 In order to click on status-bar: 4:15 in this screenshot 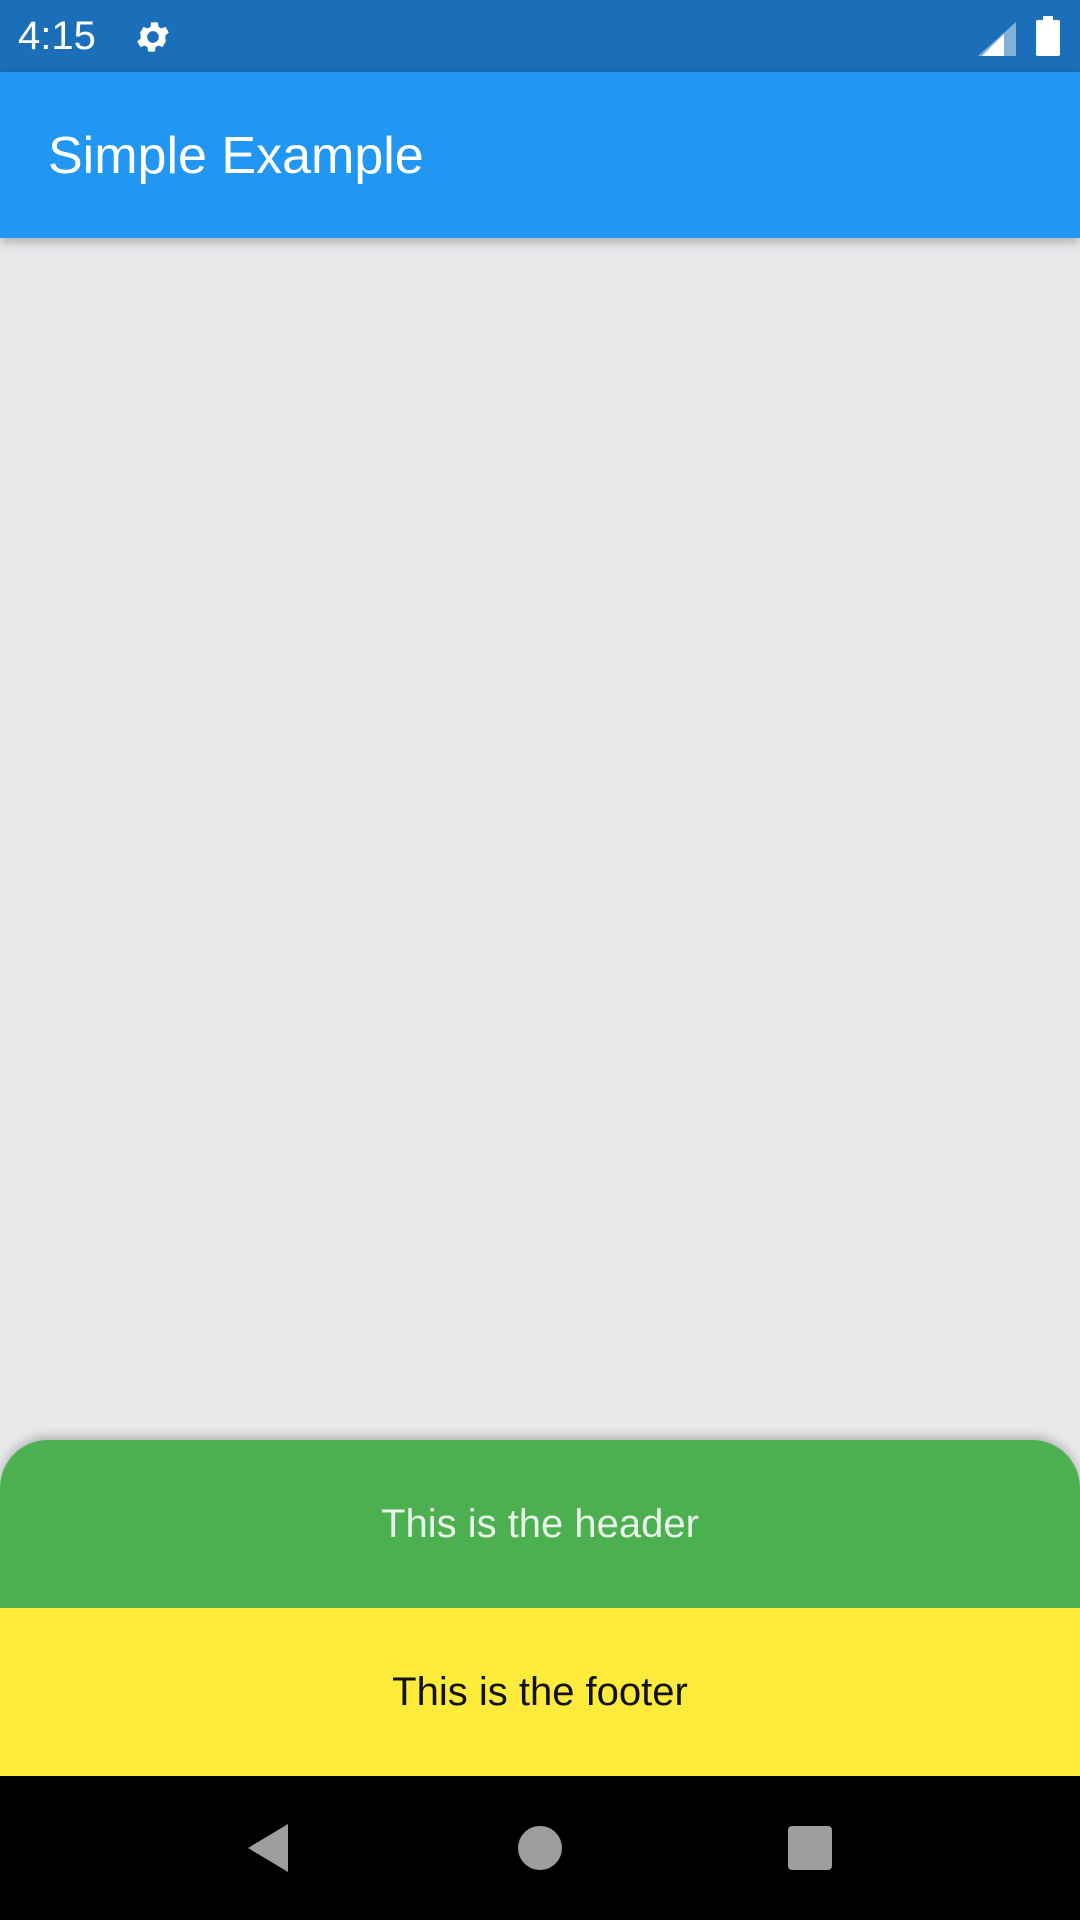, I will do `click(540, 36)`.